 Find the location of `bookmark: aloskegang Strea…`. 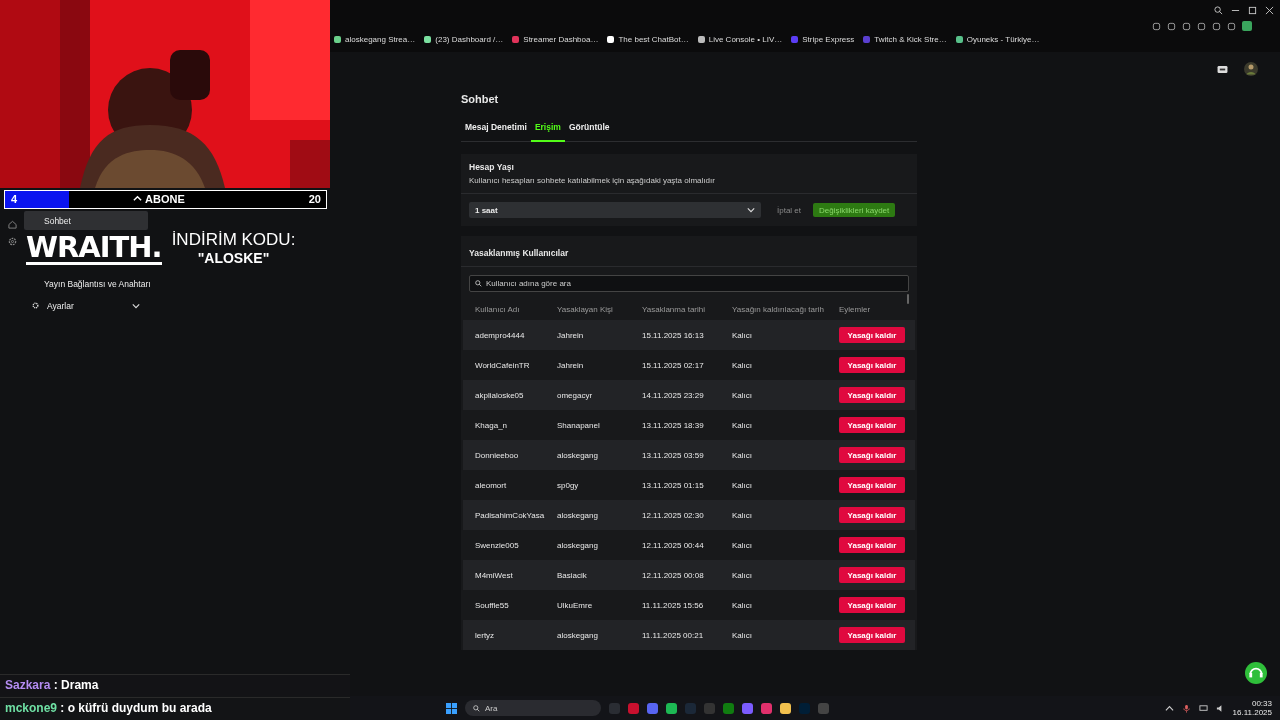

bookmark: aloskegang Strea… is located at coordinates (375, 39).